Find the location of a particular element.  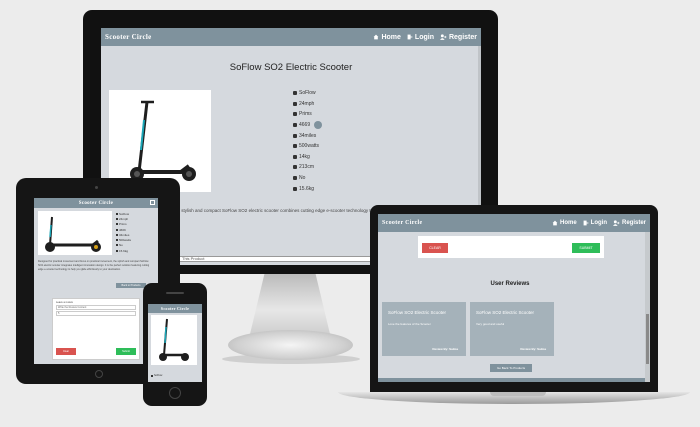

product-image is located at coordinates (160, 141).